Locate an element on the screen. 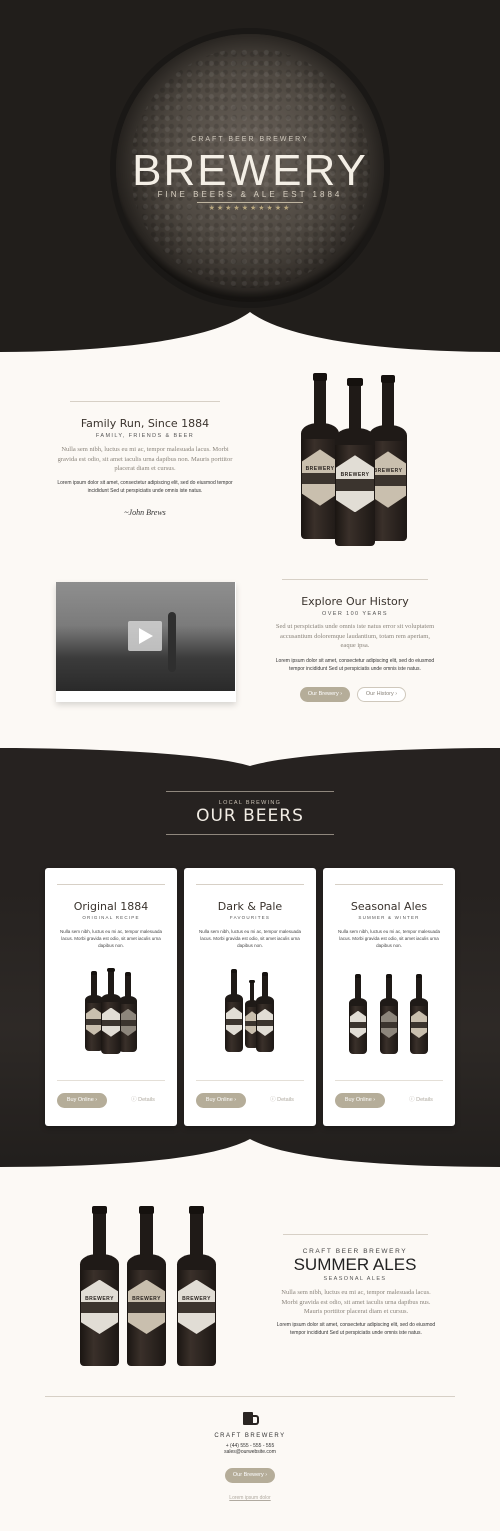 The width and height of the screenshot is (500, 1531). signature: ~John Brews is located at coordinates (145, 512).